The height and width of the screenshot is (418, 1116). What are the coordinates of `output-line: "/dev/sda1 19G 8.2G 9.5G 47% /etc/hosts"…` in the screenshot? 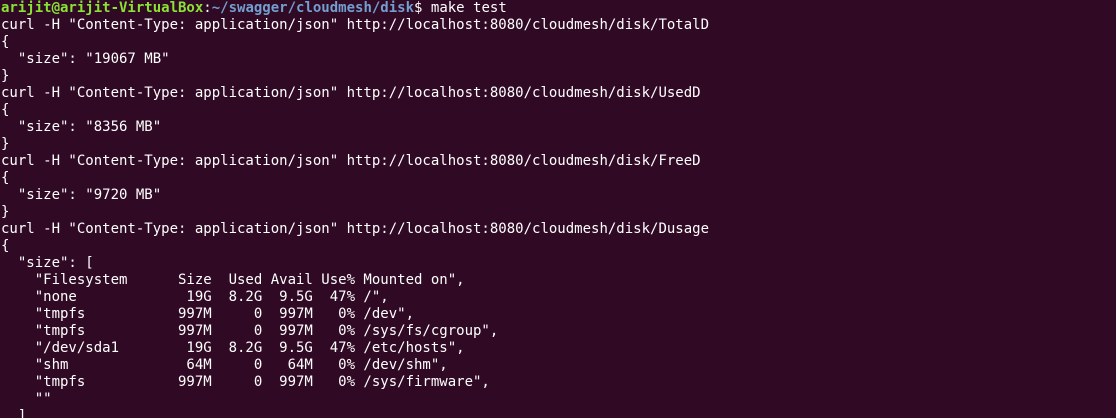 It's located at (233, 348).